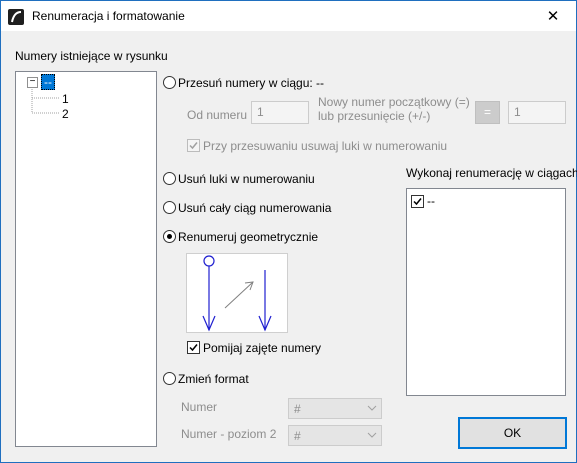 Image resolution: width=577 pixels, height=463 pixels. I want to click on remove-gaps-label: Usuń luki w numerowaniu, so click(246, 179).